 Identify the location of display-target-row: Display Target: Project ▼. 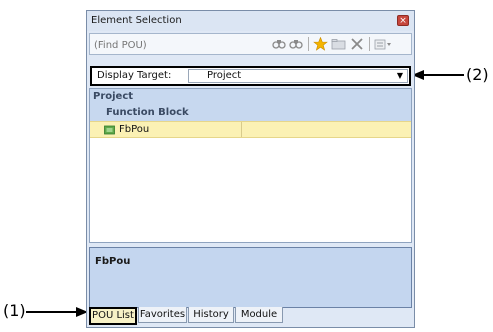
(250, 76).